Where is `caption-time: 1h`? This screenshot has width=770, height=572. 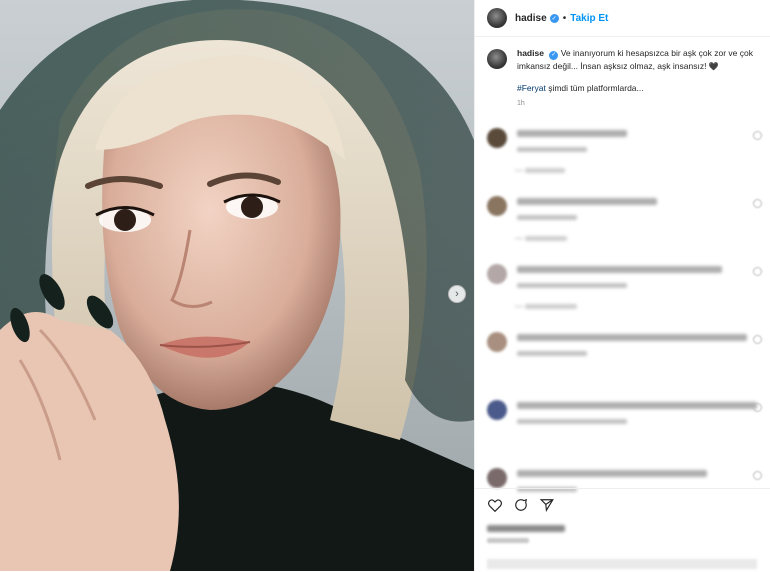 caption-time: 1h is located at coordinates (521, 103).